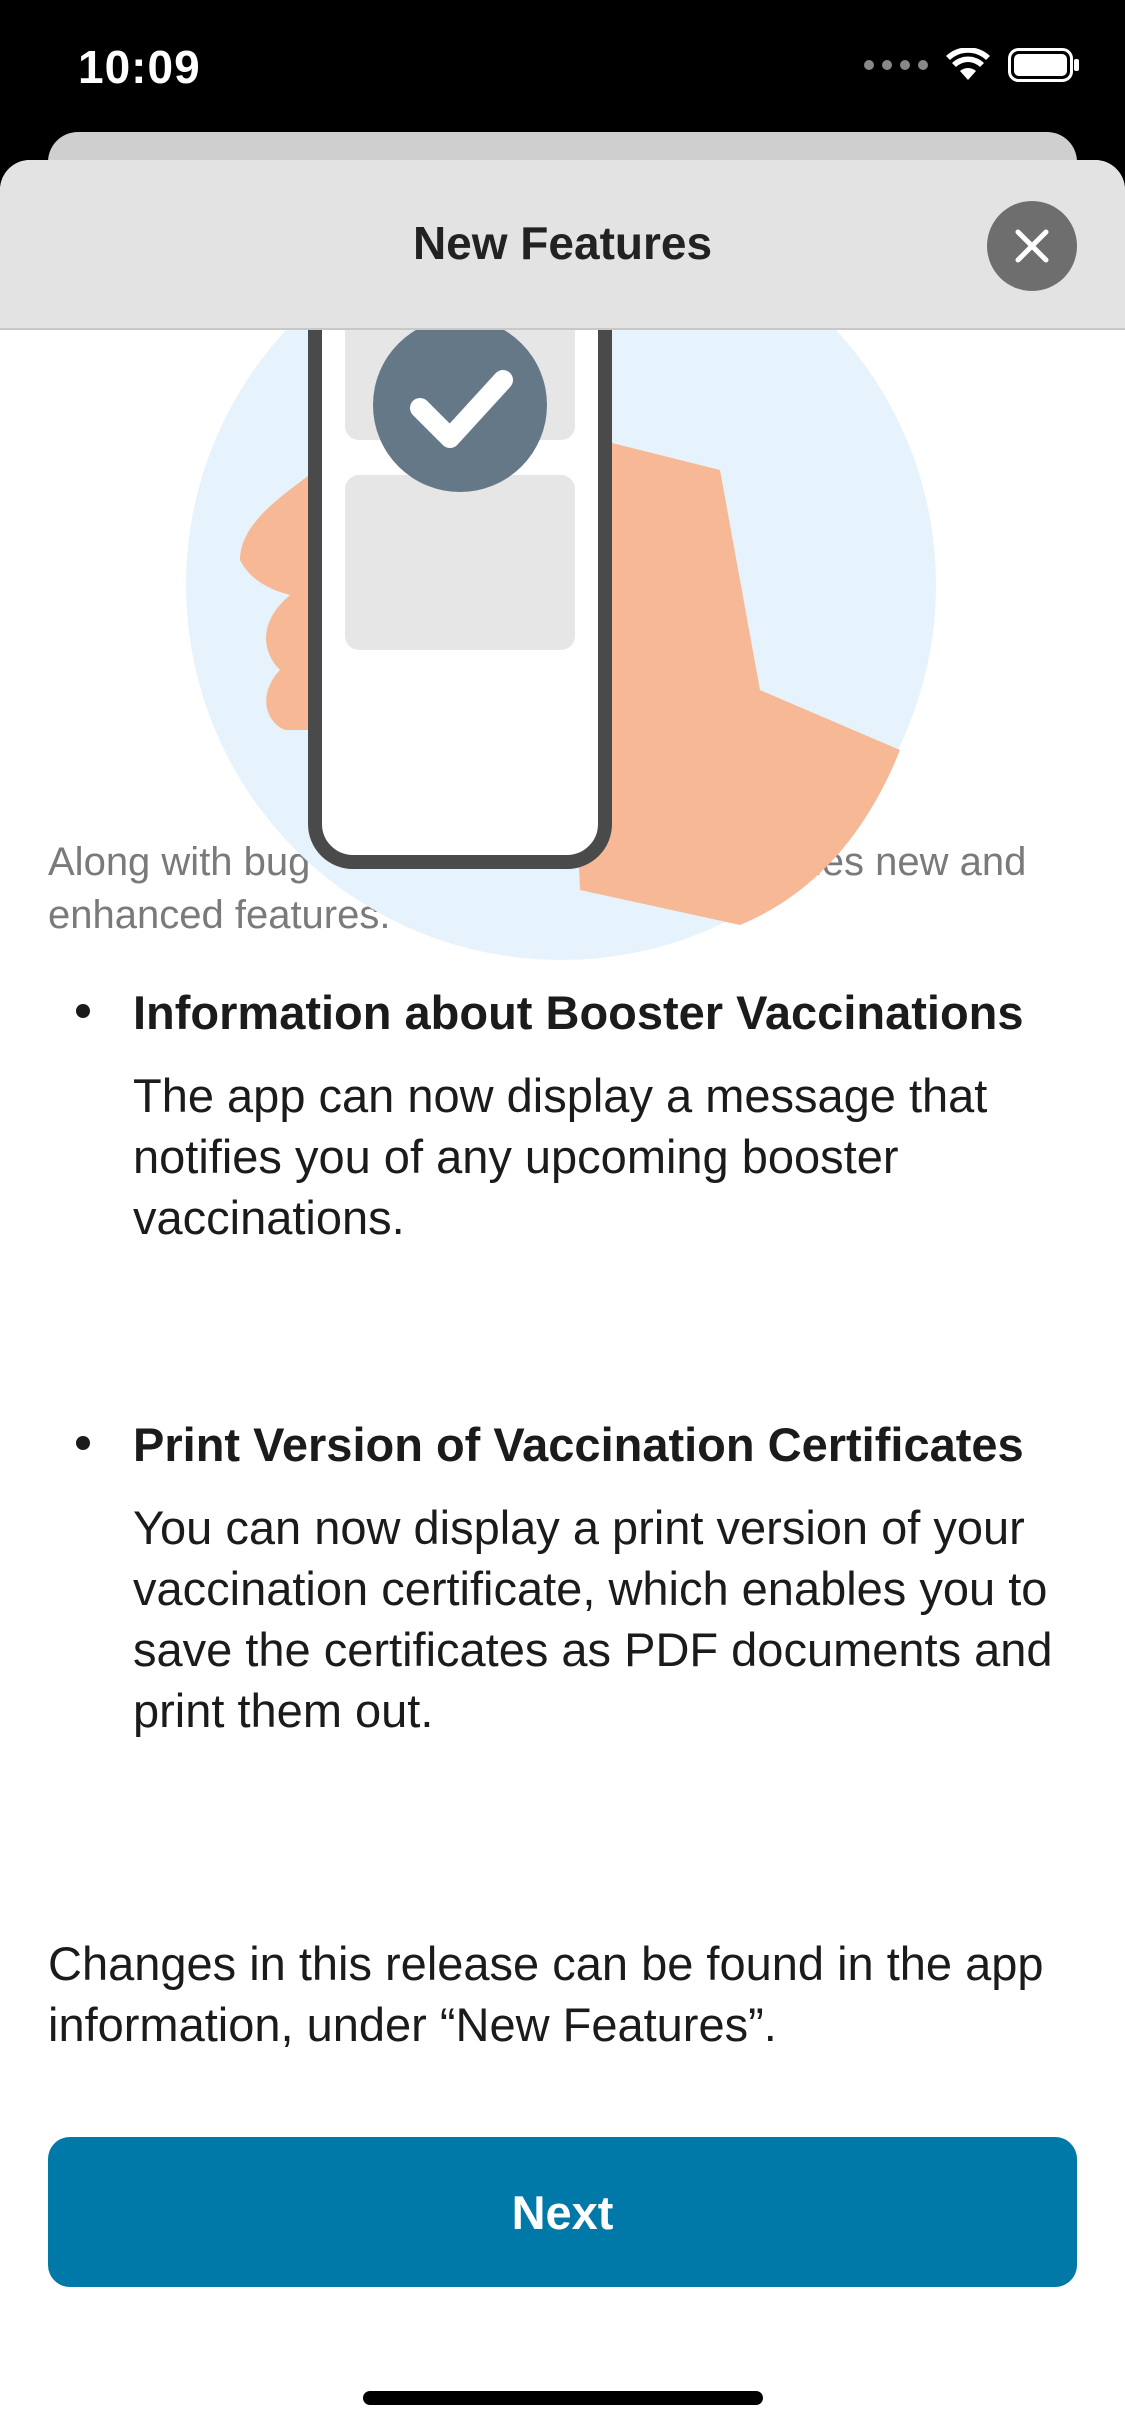  I want to click on wifi-icon, so click(968, 64).